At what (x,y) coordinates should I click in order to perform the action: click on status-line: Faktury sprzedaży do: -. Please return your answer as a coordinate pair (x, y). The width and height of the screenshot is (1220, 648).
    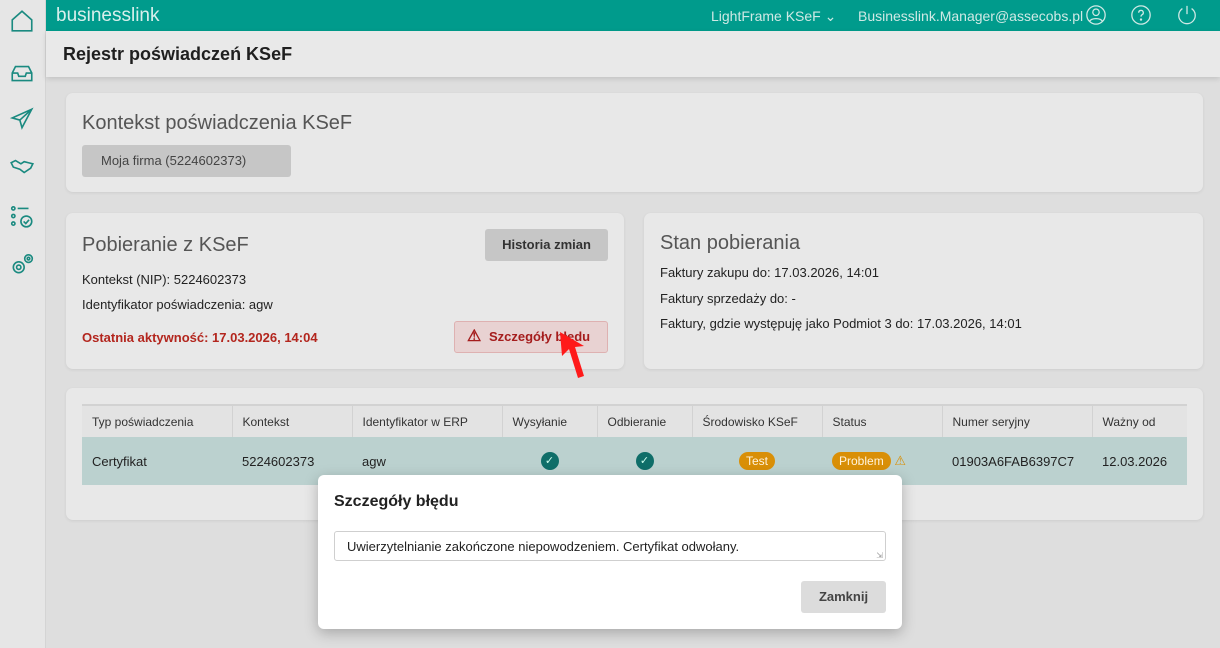
    Looking at the image, I should click on (728, 298).